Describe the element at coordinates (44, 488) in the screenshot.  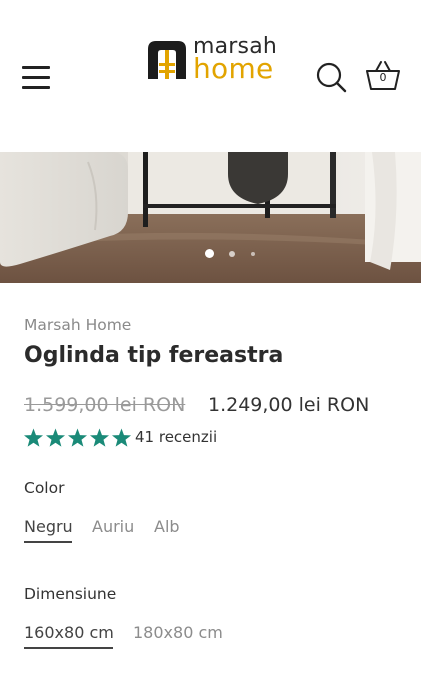
I see `color-option-label: Color` at that location.